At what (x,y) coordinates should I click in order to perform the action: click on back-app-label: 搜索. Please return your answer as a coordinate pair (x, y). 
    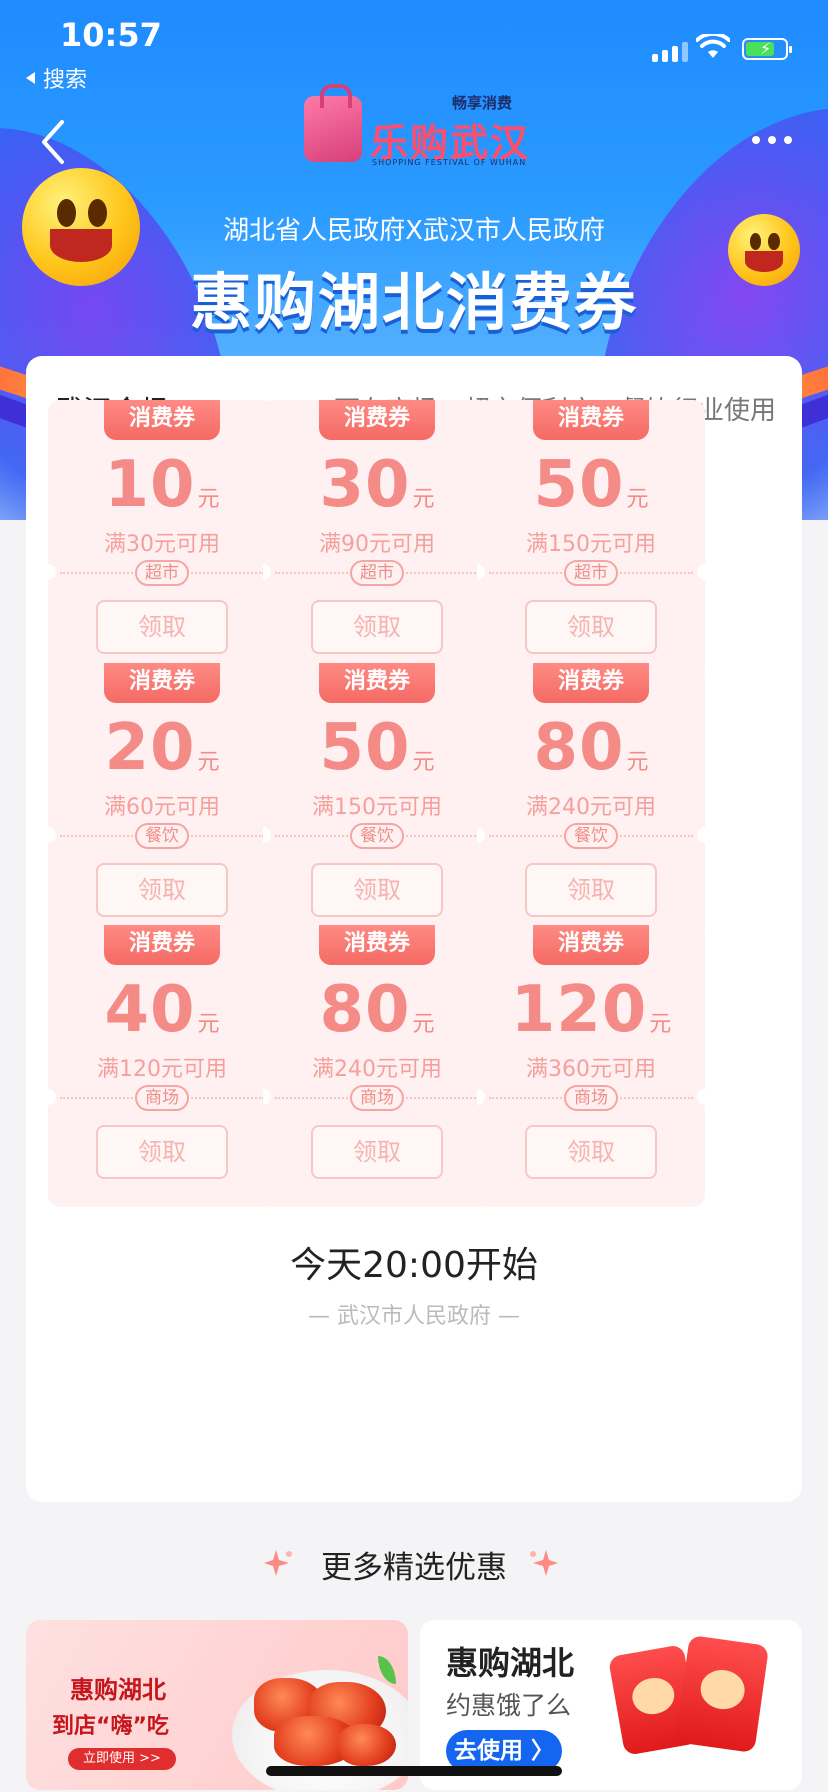
    Looking at the image, I should click on (65, 80).